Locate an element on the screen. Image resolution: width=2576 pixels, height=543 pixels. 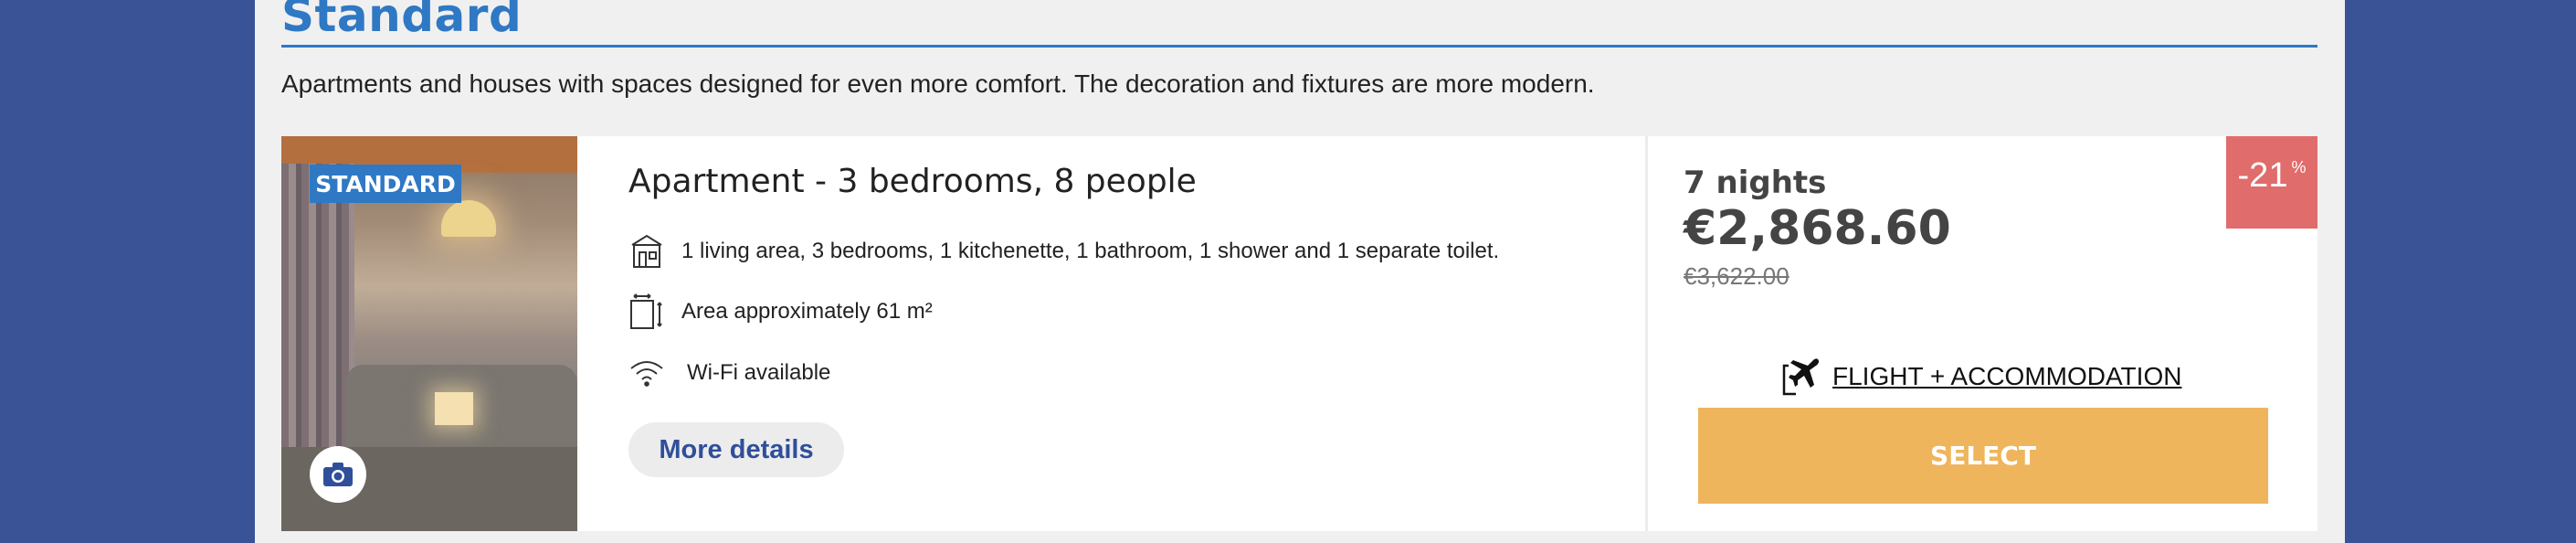
more-details-button: More details is located at coordinates (736, 450).